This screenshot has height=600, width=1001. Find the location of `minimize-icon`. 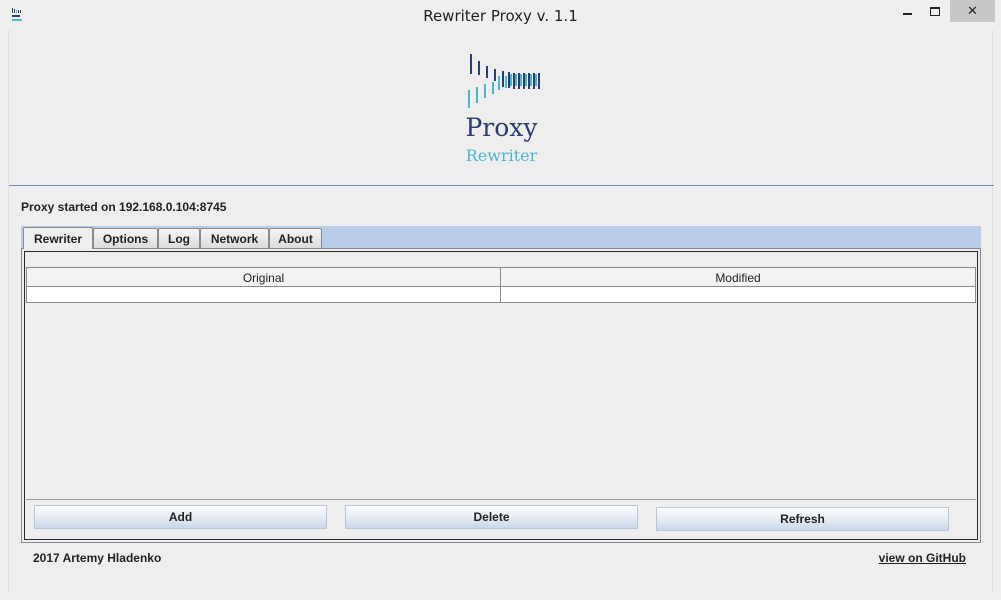

minimize-icon is located at coordinates (907, 14).